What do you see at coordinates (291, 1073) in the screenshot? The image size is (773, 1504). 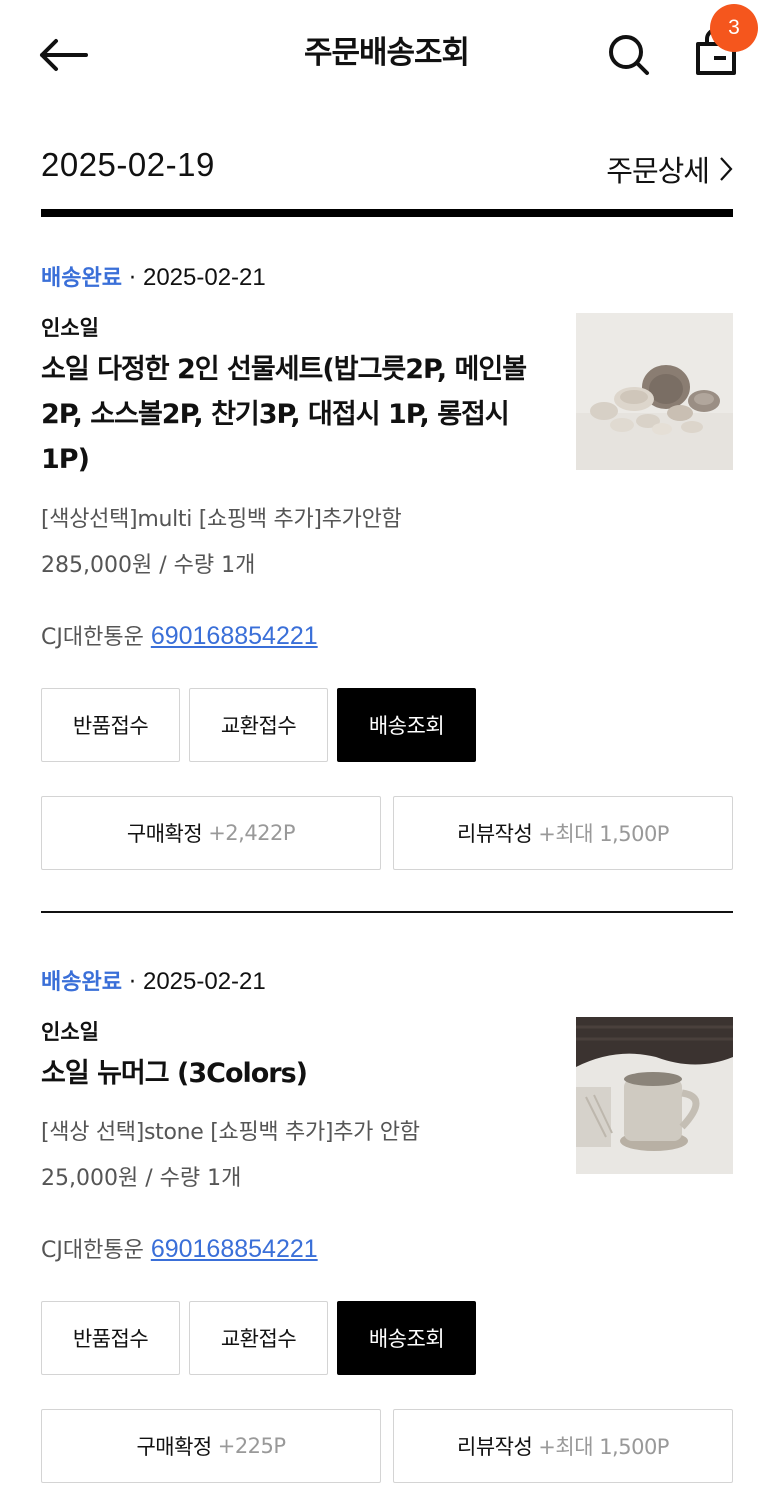 I see `product-name: 소일 뉴머그 (3Colors)` at bounding box center [291, 1073].